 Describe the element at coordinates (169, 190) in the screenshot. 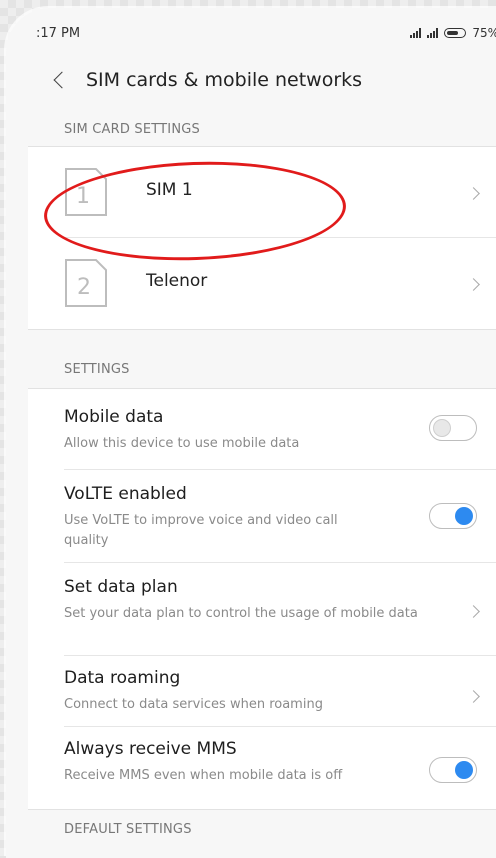

I see `sim-label: SIM 1` at that location.